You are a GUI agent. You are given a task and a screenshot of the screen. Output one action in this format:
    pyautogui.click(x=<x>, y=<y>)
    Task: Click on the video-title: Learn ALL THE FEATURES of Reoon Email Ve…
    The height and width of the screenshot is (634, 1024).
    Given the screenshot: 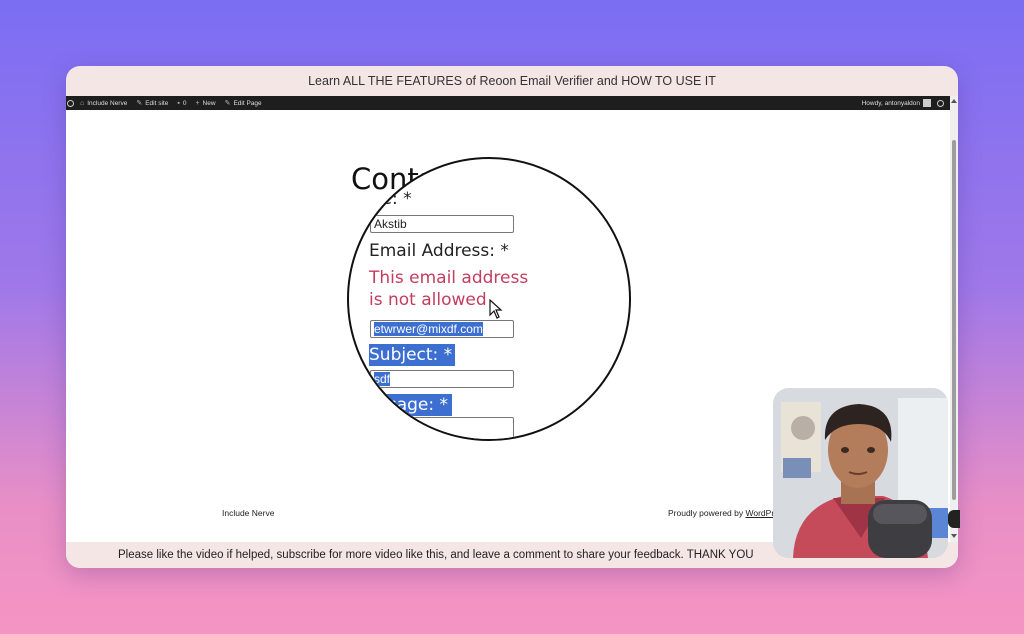 What is the action you would take?
    pyautogui.click(x=512, y=81)
    